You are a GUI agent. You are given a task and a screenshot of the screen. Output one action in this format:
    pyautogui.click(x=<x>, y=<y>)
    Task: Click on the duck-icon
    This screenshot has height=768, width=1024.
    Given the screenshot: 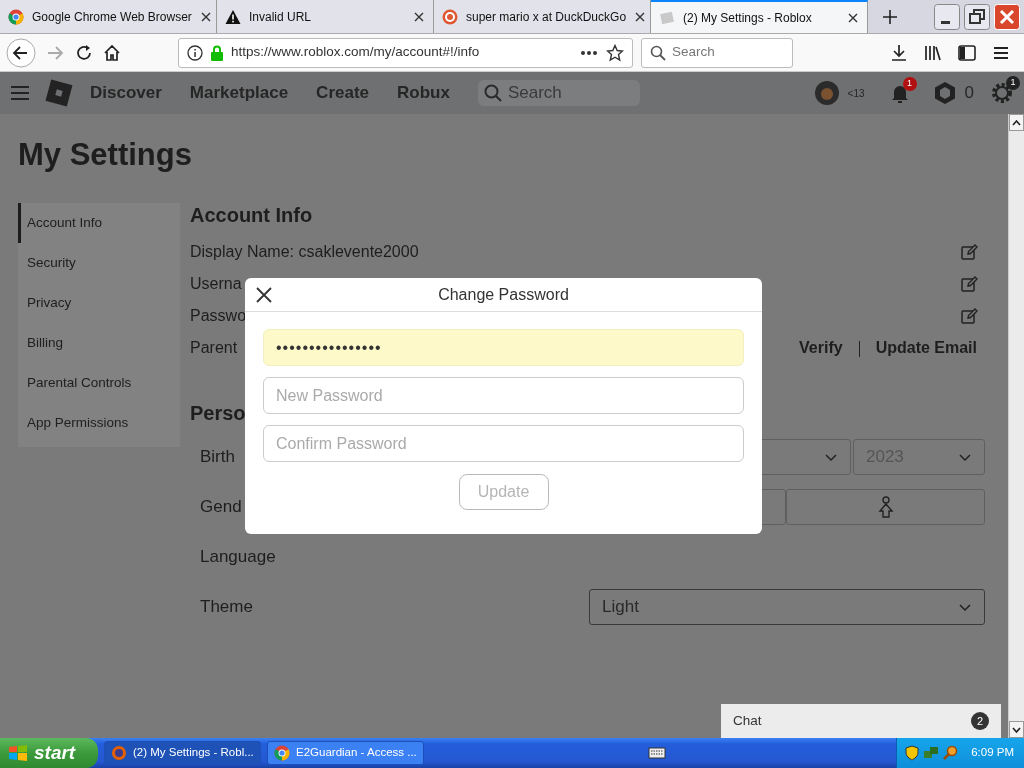 What is the action you would take?
    pyautogui.click(x=450, y=16)
    